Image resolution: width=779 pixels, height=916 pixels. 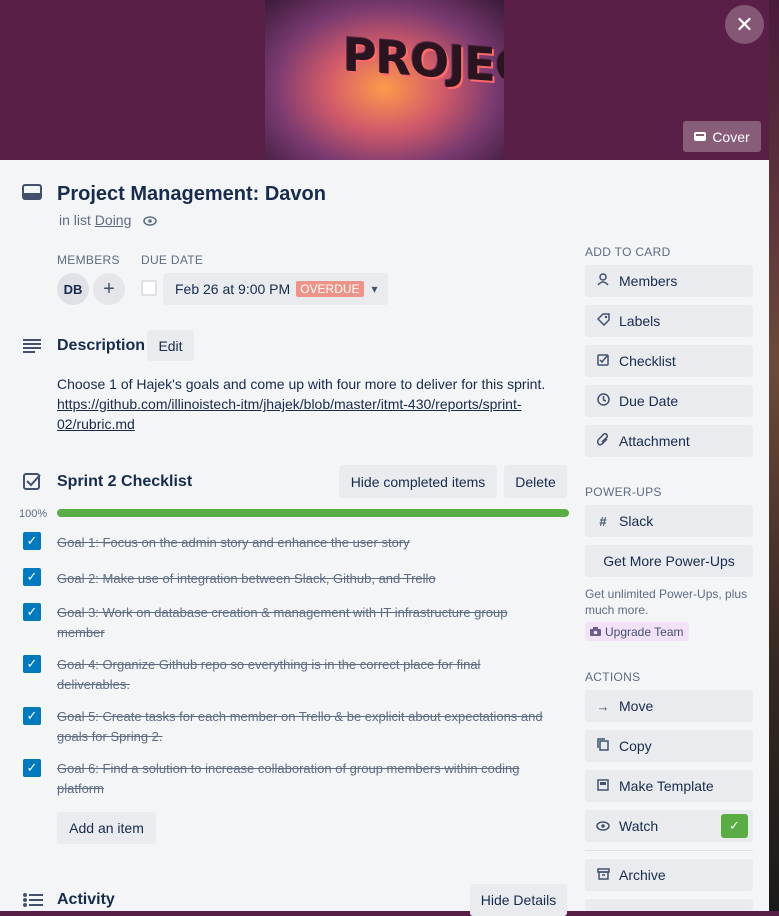 I want to click on delete-checklist-button: Delete, so click(x=535, y=481).